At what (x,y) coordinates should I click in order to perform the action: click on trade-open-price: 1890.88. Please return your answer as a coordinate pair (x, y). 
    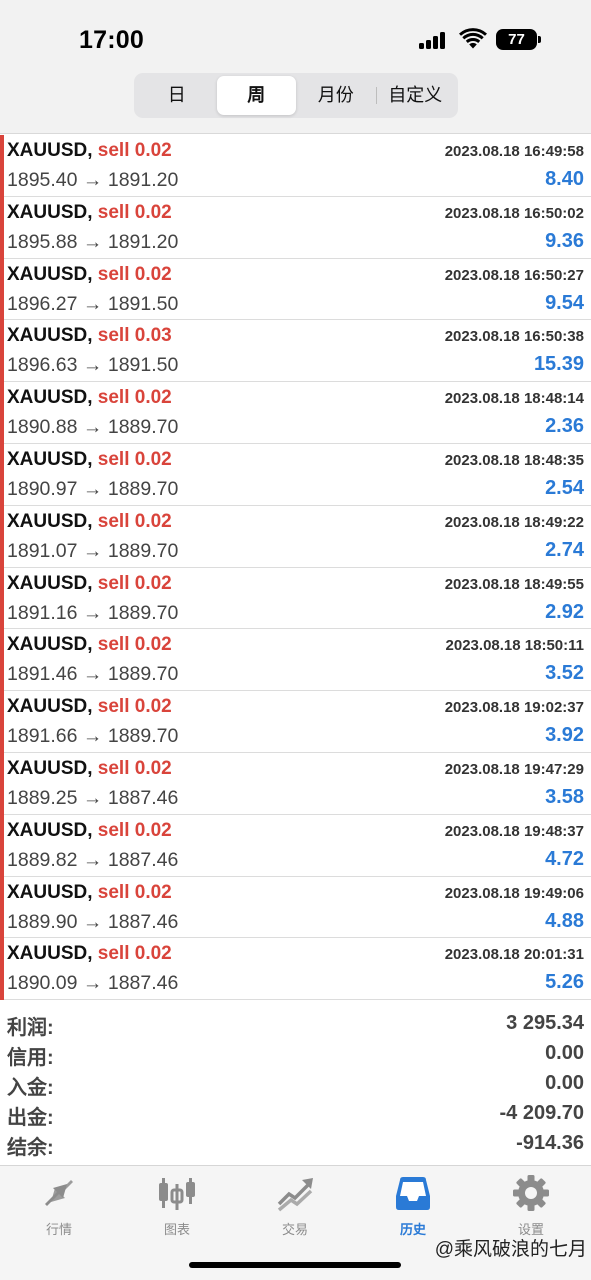
    Looking at the image, I should click on (42, 427).